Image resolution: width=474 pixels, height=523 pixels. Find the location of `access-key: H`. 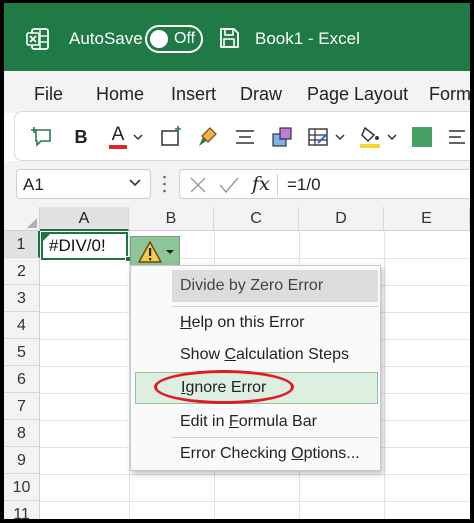

access-key: H is located at coordinates (186, 322).